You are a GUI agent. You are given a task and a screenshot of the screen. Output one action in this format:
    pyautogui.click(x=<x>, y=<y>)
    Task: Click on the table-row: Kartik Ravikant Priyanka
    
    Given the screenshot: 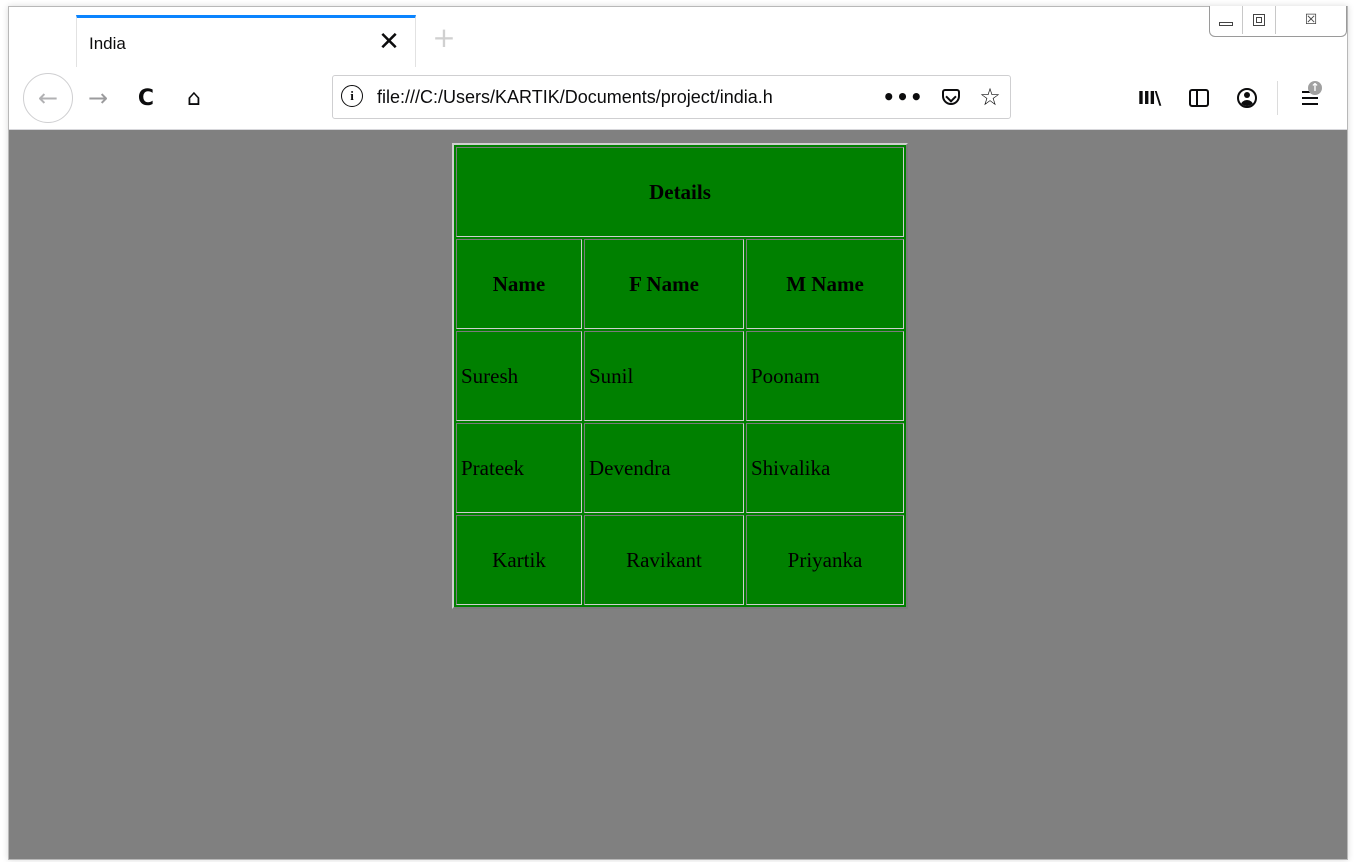 What is the action you would take?
    pyautogui.click(x=680, y=560)
    